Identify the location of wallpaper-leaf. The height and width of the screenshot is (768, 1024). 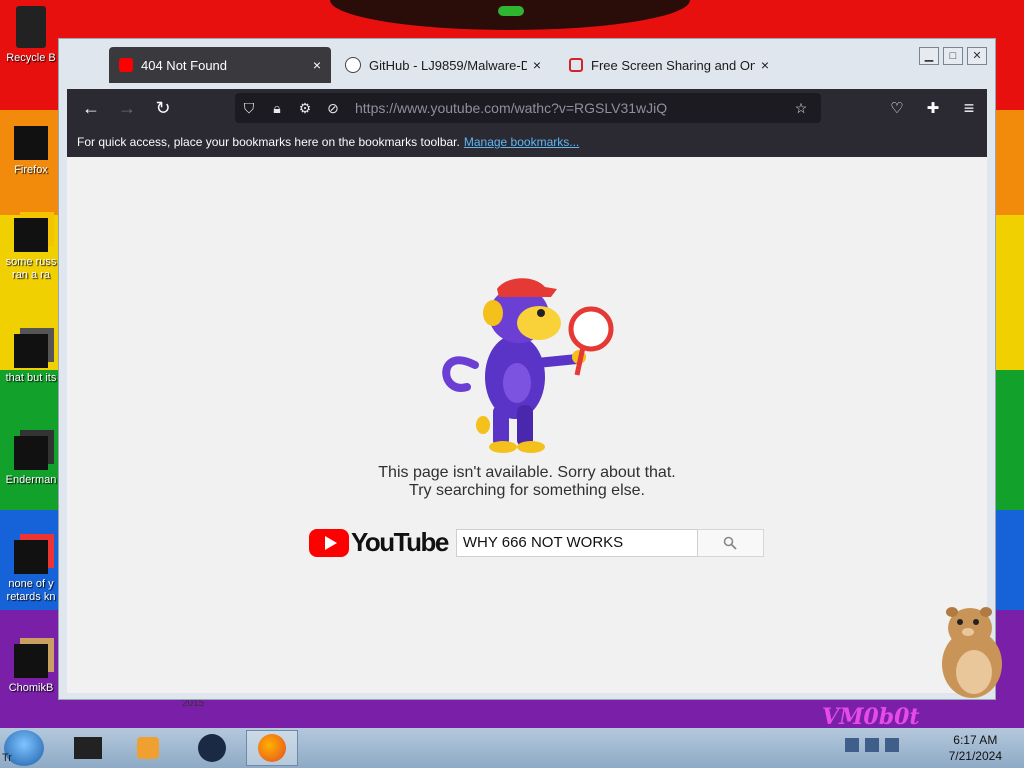
(511, 11).